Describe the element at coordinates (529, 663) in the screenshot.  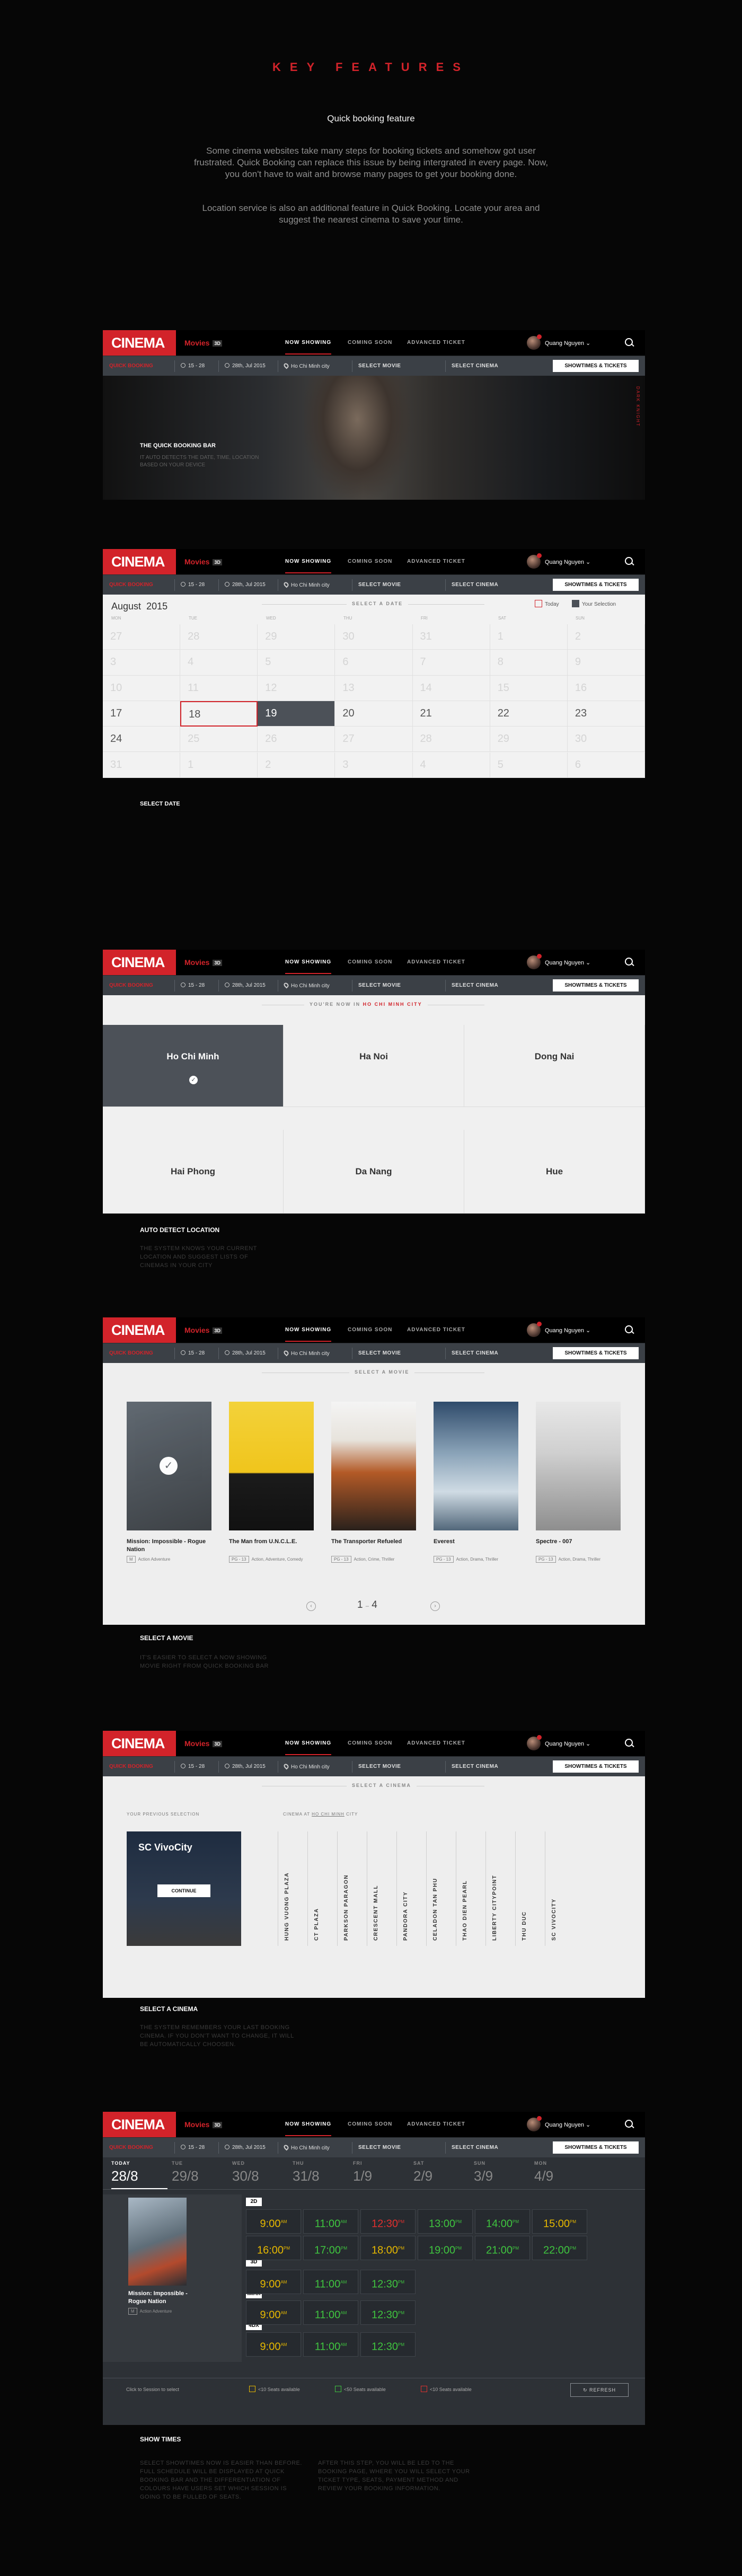
I see `calendar-day: 8` at that location.